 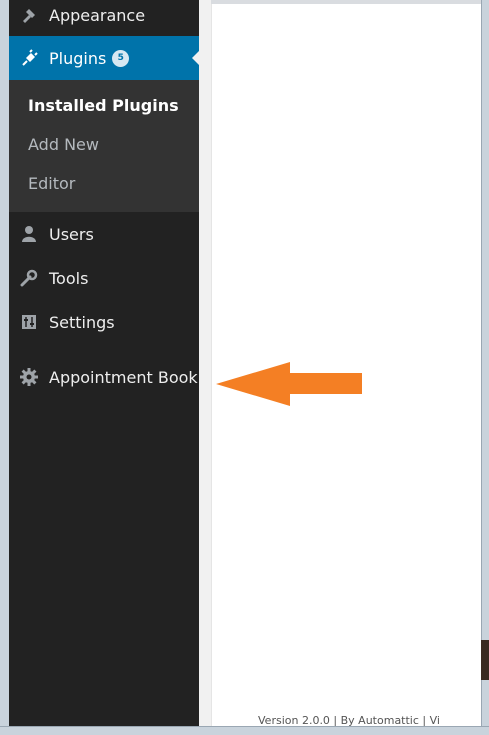 I want to click on menu-item-plugins: Plugins 5, so click(x=104, y=58).